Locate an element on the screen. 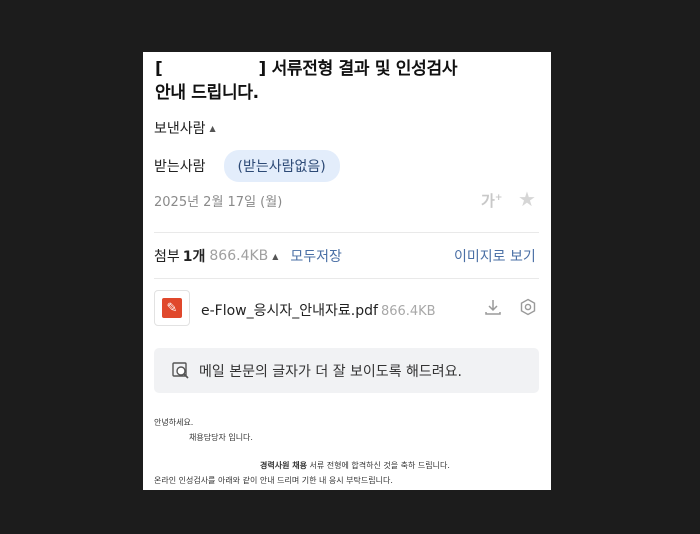 This screenshot has width=700, height=534. attachment-total-size: 866.4KB is located at coordinates (239, 256).